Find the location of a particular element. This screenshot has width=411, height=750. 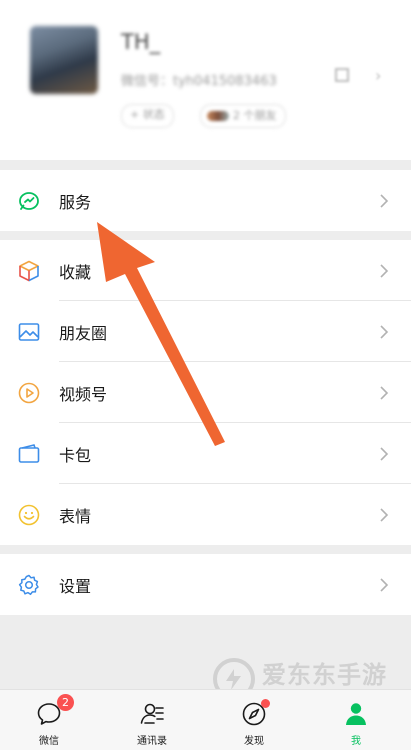

services-group: 服务 is located at coordinates (205, 200).